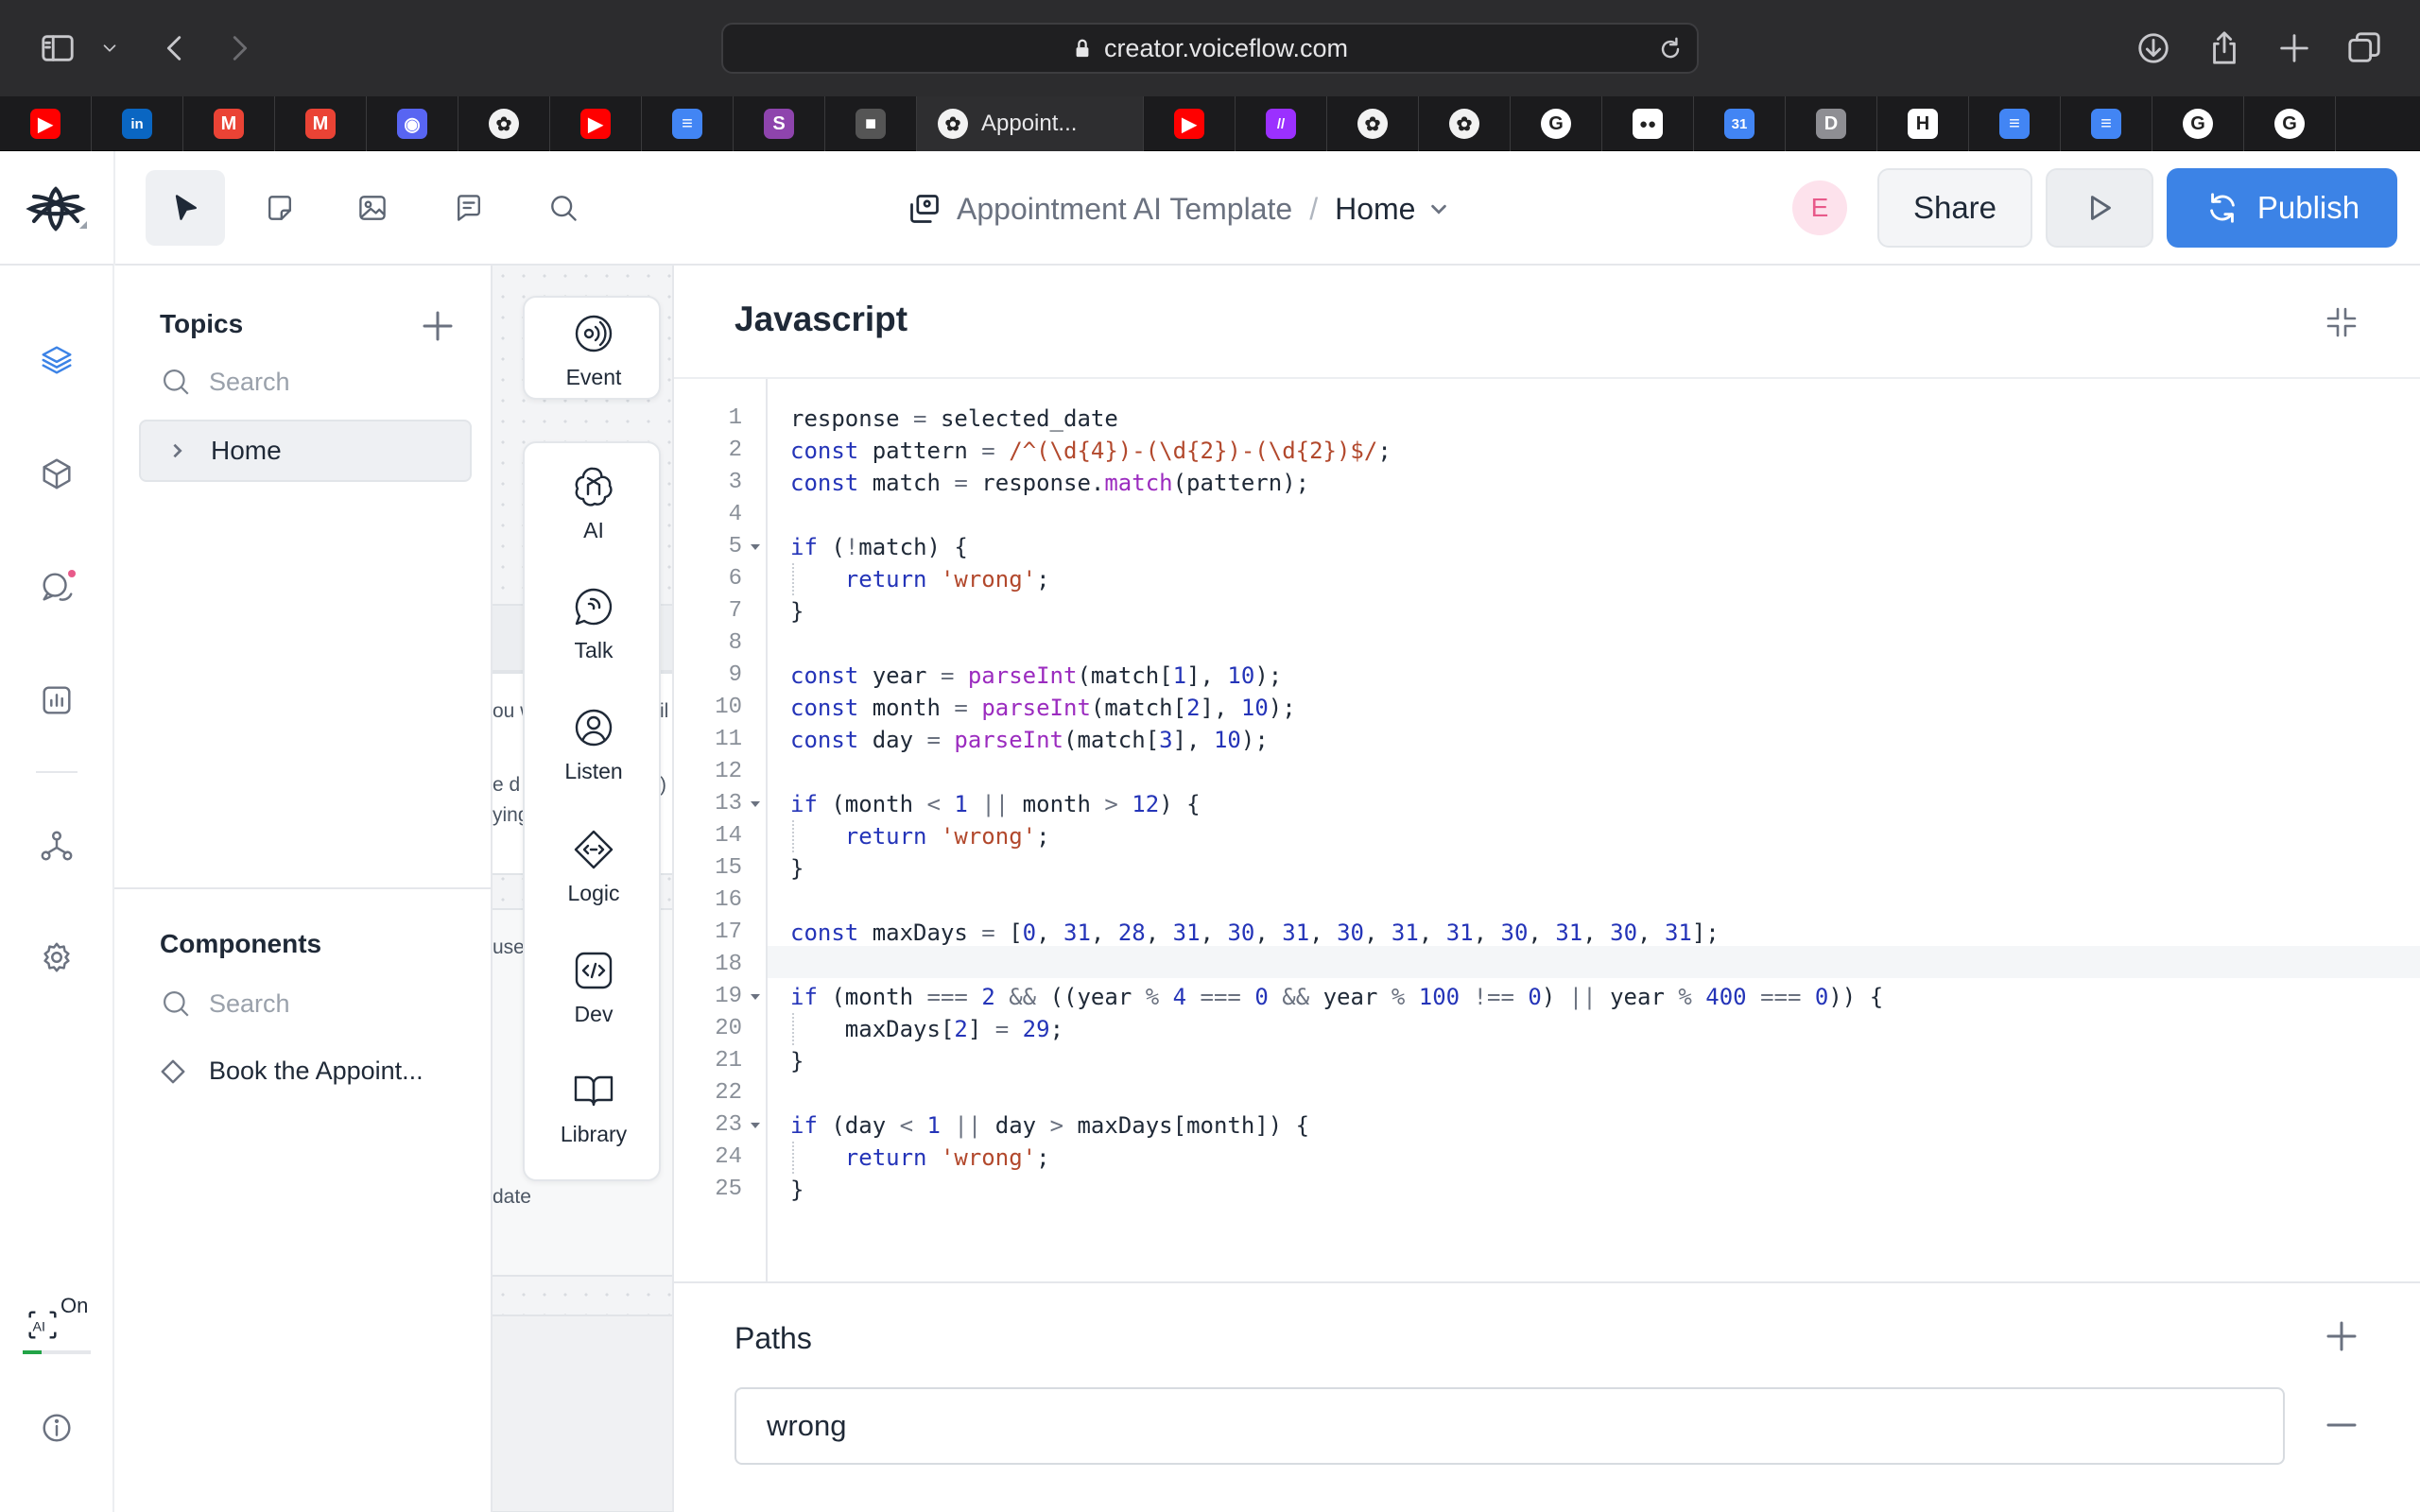  Describe the element at coordinates (594, 503) in the screenshot. I see `palette-item-ai: AI` at that location.